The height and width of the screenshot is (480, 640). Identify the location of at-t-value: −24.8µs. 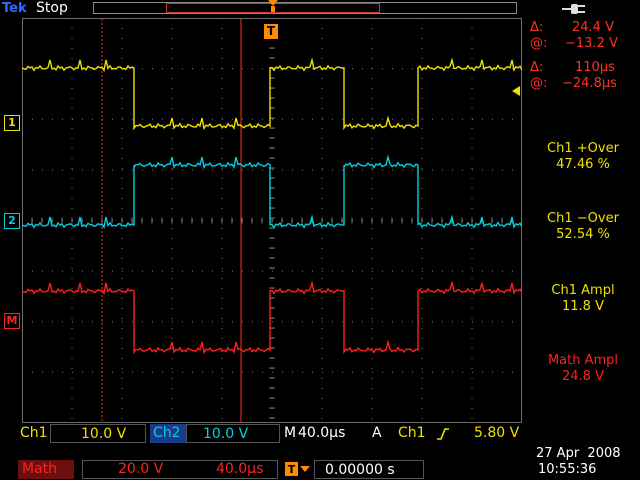
(589, 83).